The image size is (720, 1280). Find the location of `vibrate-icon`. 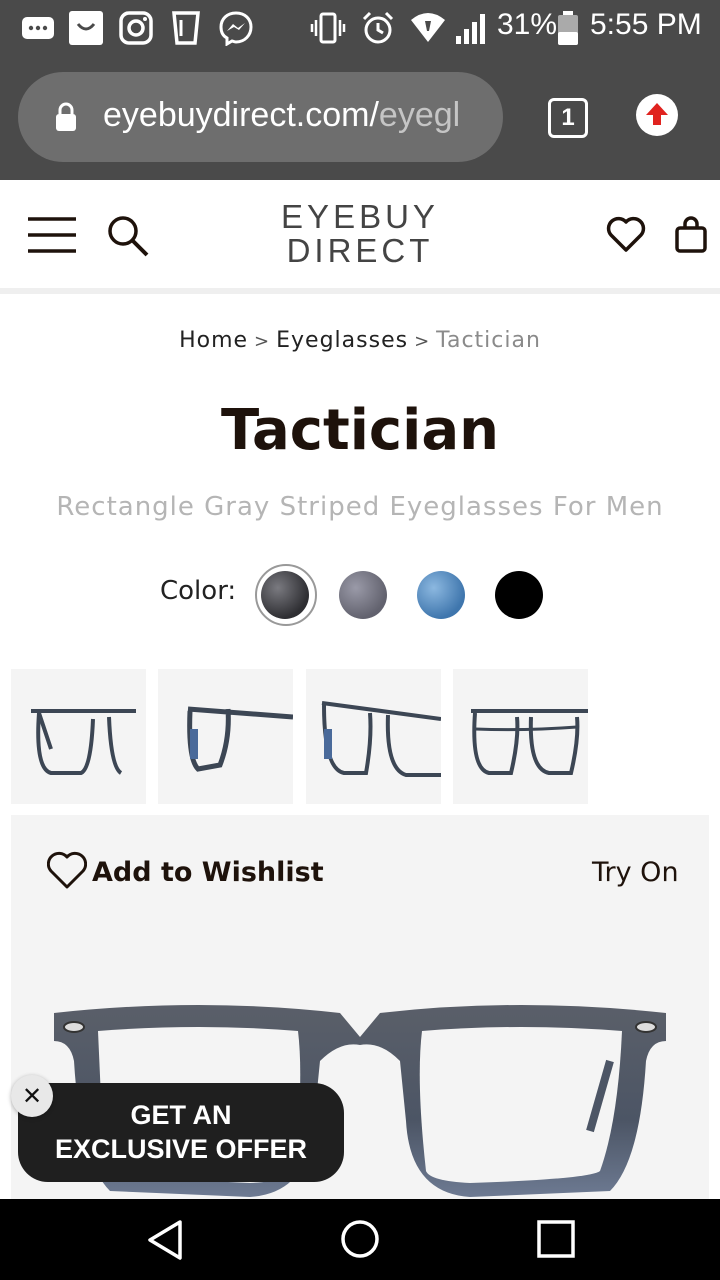

vibrate-icon is located at coordinates (328, 28).